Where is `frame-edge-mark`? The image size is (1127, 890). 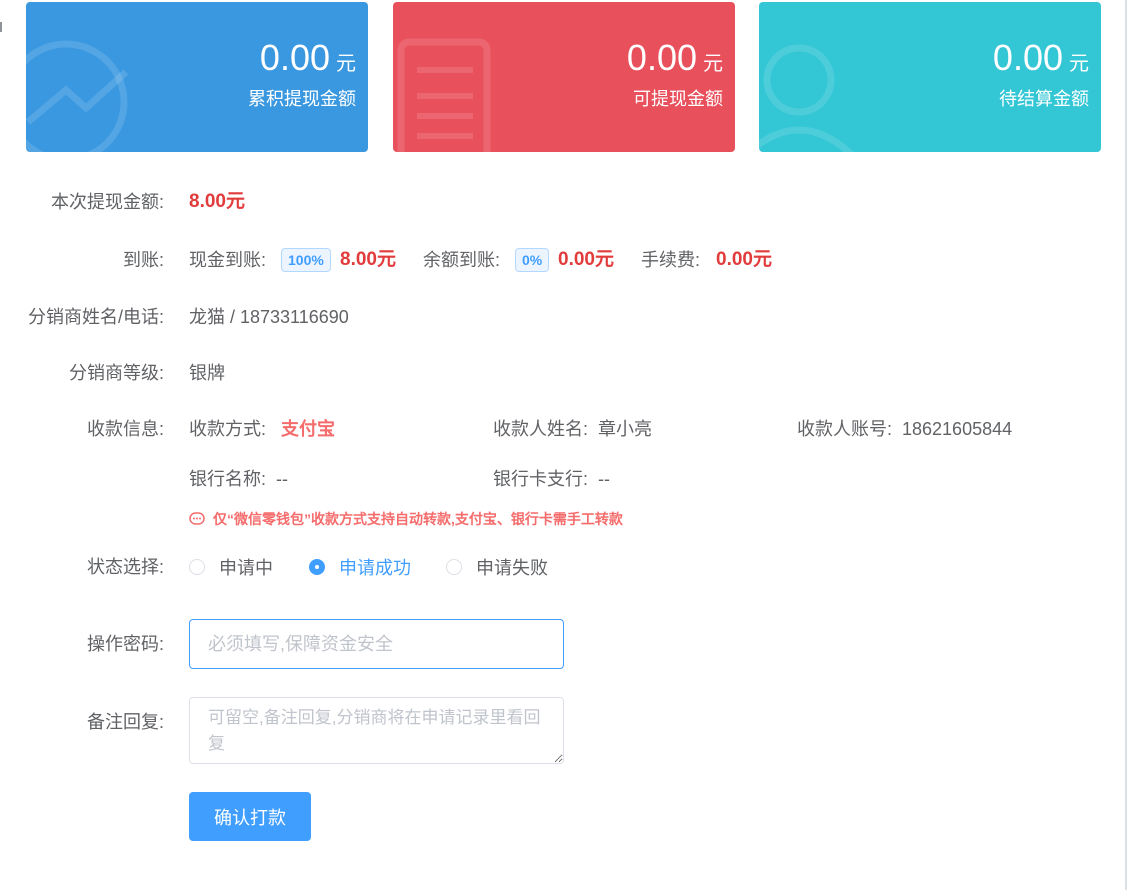
frame-edge-mark is located at coordinates (1, 27).